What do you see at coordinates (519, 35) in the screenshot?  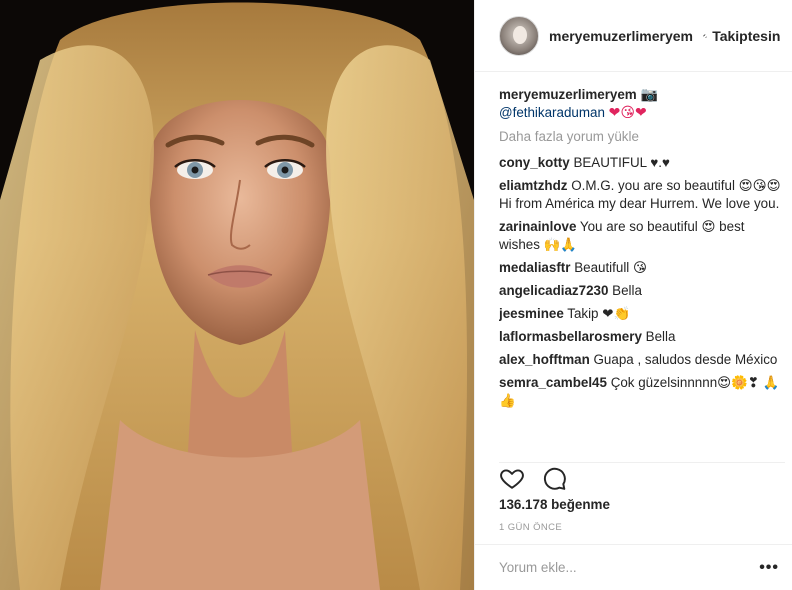 I see `author-avatar` at bounding box center [519, 35].